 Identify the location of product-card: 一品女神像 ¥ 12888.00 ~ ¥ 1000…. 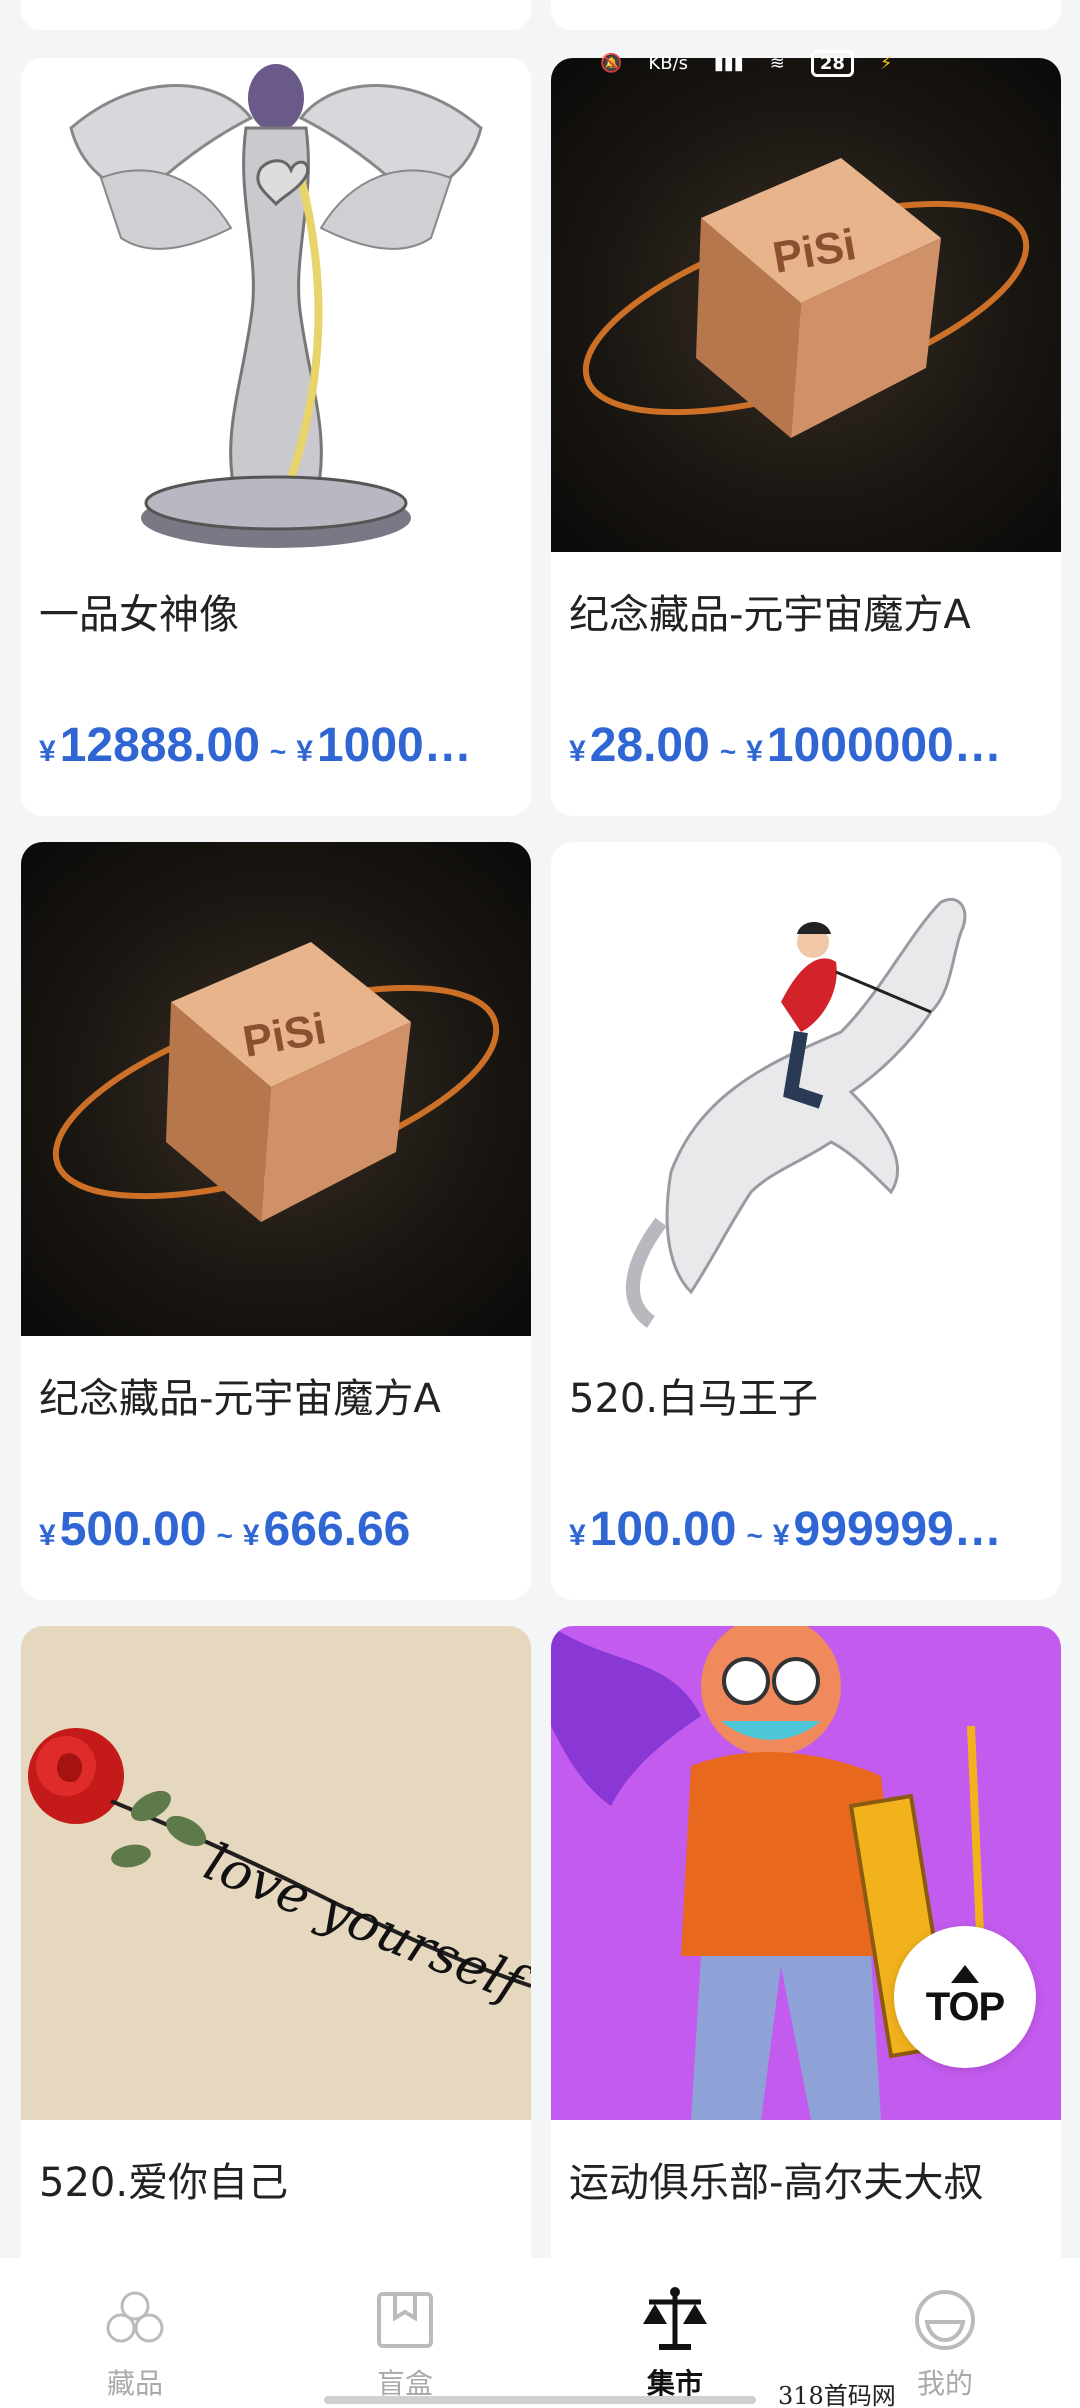
(276, 437).